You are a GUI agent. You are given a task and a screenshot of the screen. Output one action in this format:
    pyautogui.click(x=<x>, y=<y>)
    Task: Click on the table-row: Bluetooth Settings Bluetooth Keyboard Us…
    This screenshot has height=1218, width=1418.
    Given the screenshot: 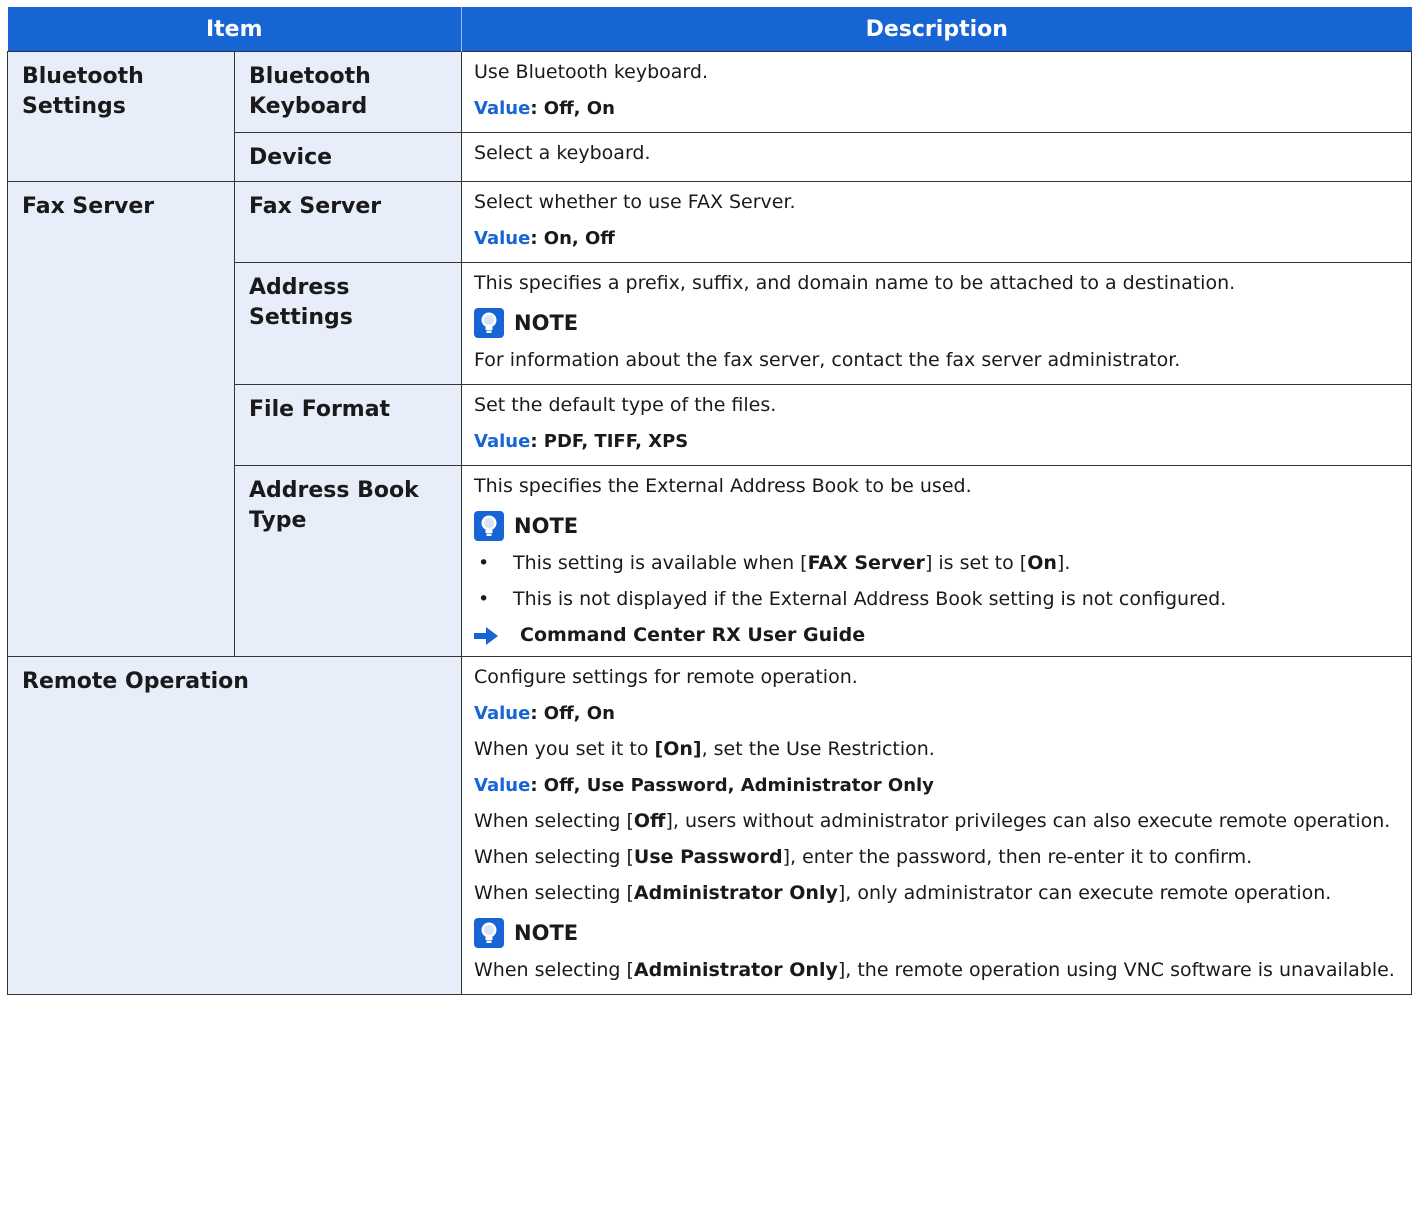 What is the action you would take?
    pyautogui.click(x=710, y=116)
    